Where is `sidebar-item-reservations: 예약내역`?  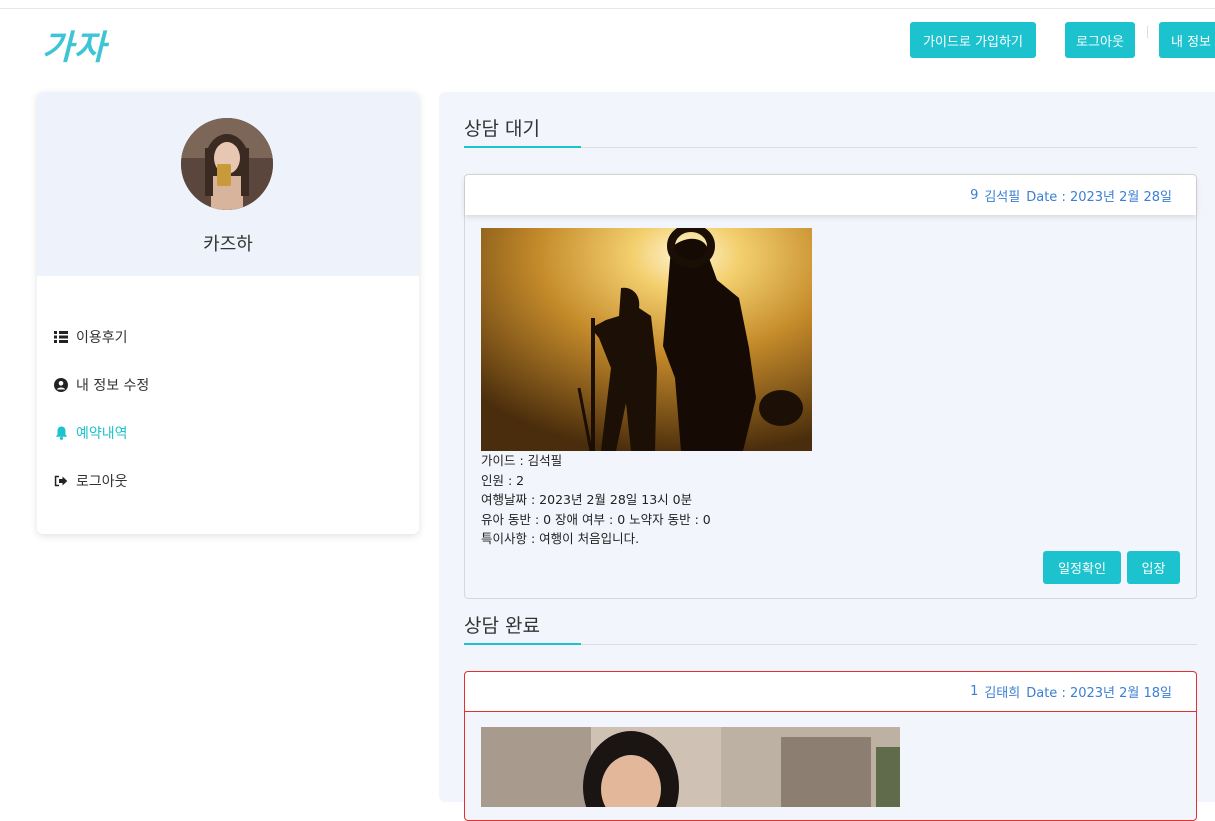
sidebar-item-reservations: 예약내역 is located at coordinates (228, 433).